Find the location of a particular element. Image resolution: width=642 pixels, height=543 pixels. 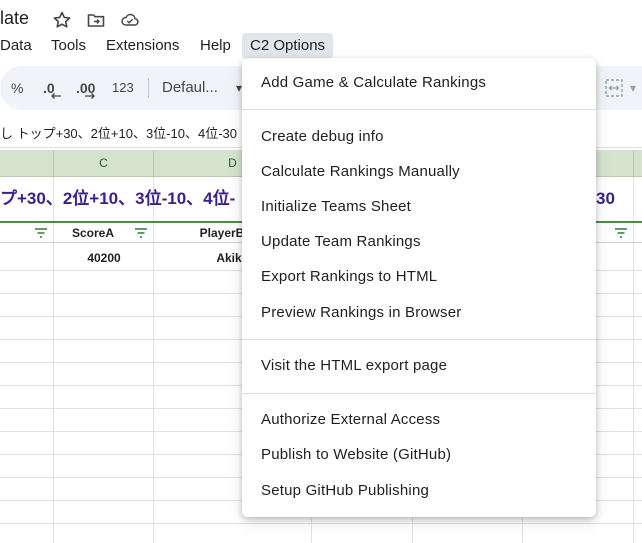

merge-chevron-down-icon: ▾ is located at coordinates (633, 88).